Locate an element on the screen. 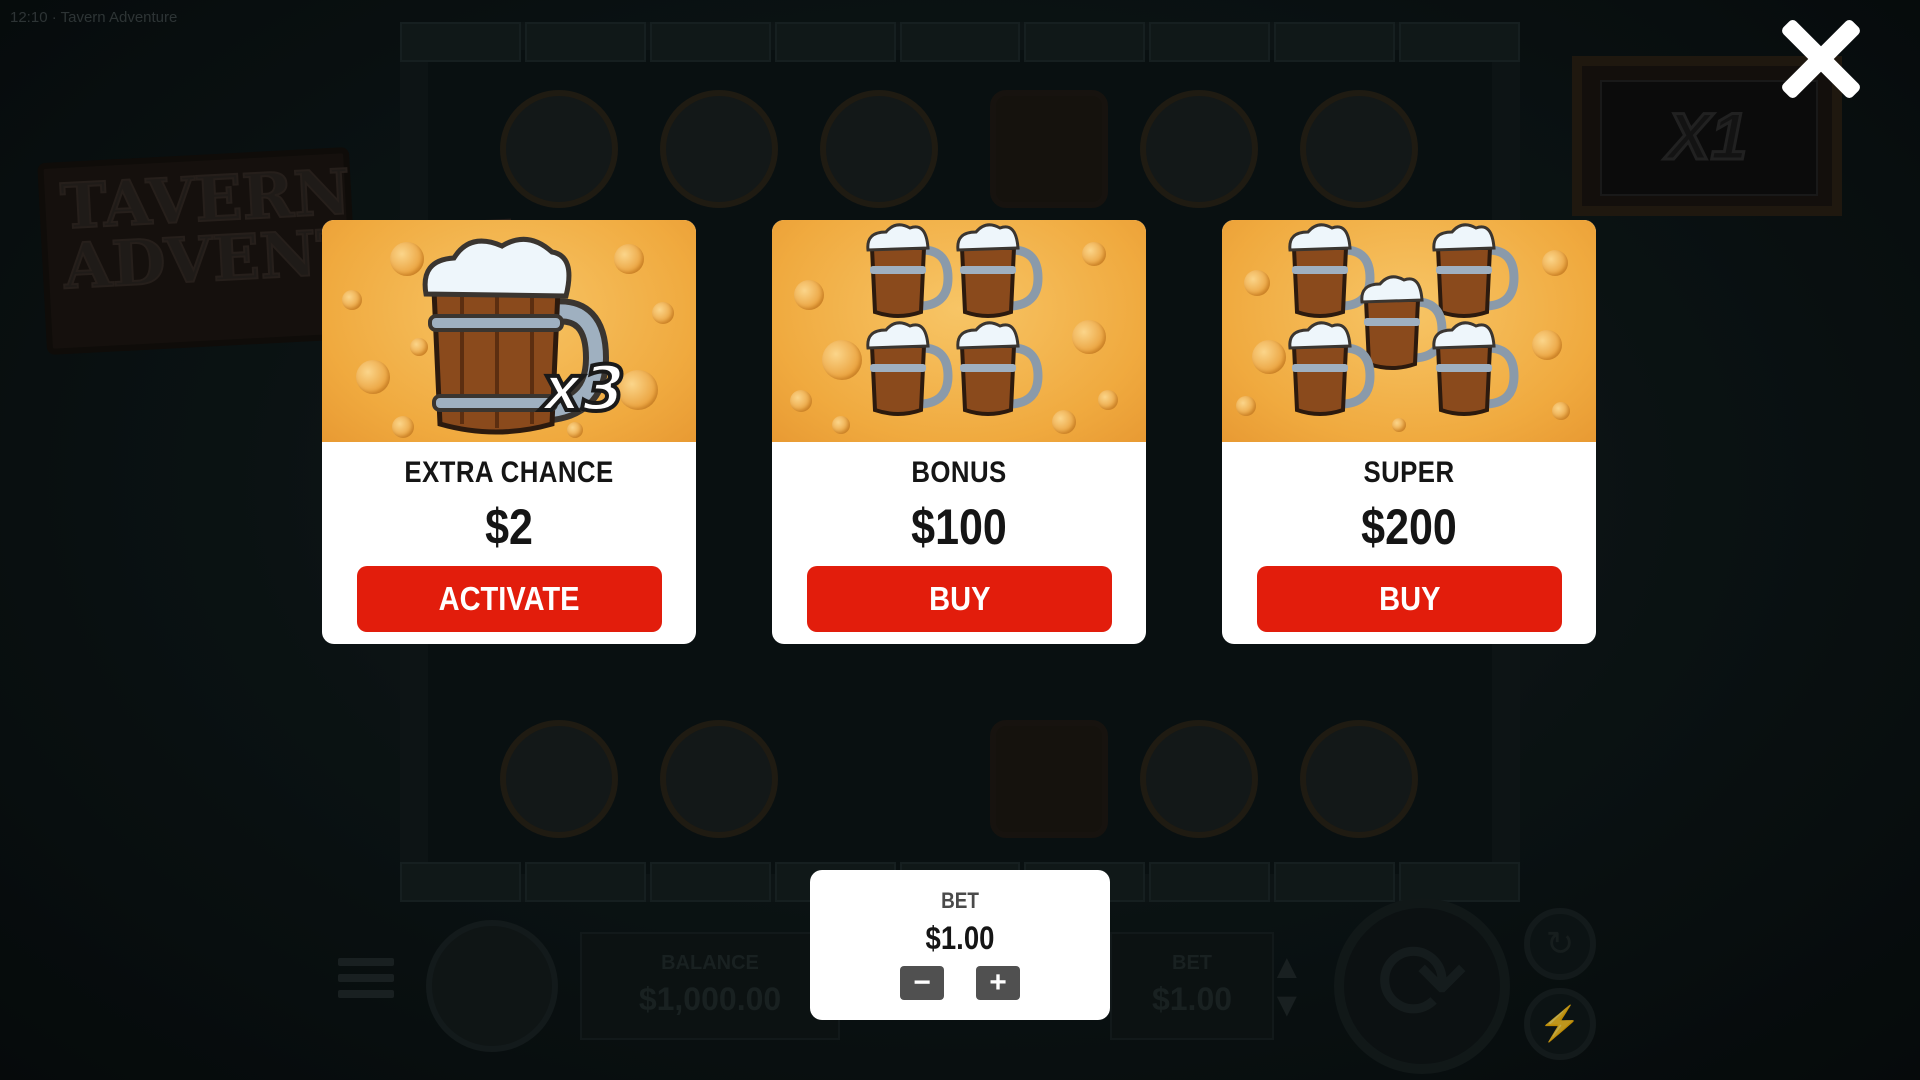 The image size is (1920, 1080). bet-label: BET is located at coordinates (960, 900).